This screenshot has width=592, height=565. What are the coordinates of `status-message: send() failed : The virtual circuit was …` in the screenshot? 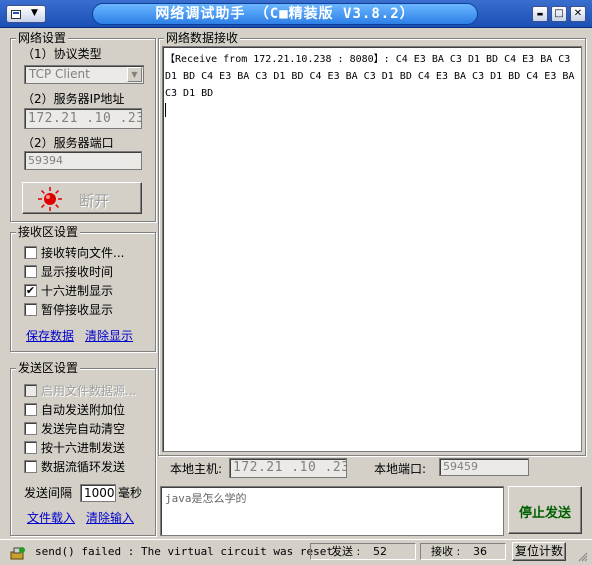 It's located at (184, 551).